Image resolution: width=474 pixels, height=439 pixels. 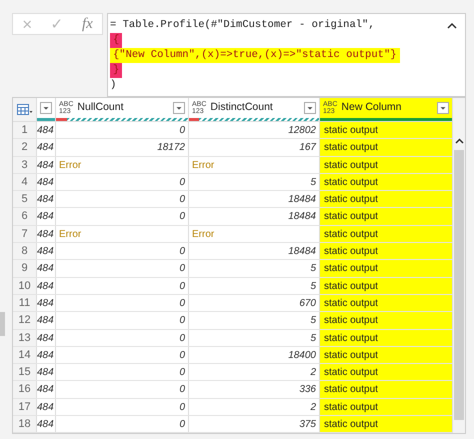 I want to click on formula-field: = Table.Profile(#"DimCustomer - original", { {"New Column",(x)=>true,(x)=>"static output"} } ), so click(x=286, y=55).